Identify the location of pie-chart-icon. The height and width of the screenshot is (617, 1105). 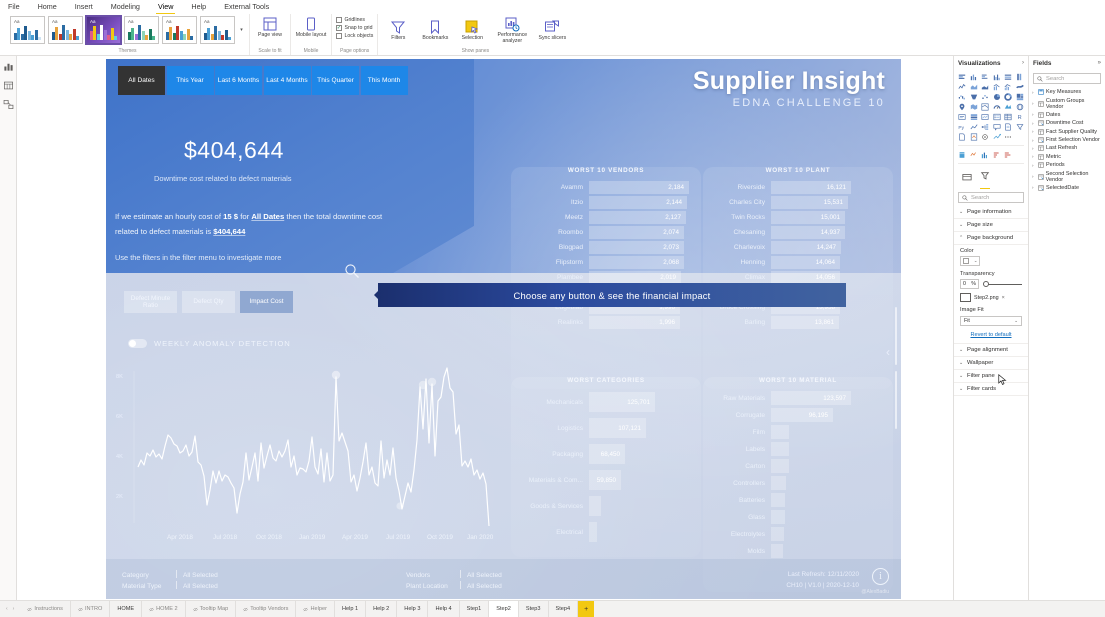
(997, 96).